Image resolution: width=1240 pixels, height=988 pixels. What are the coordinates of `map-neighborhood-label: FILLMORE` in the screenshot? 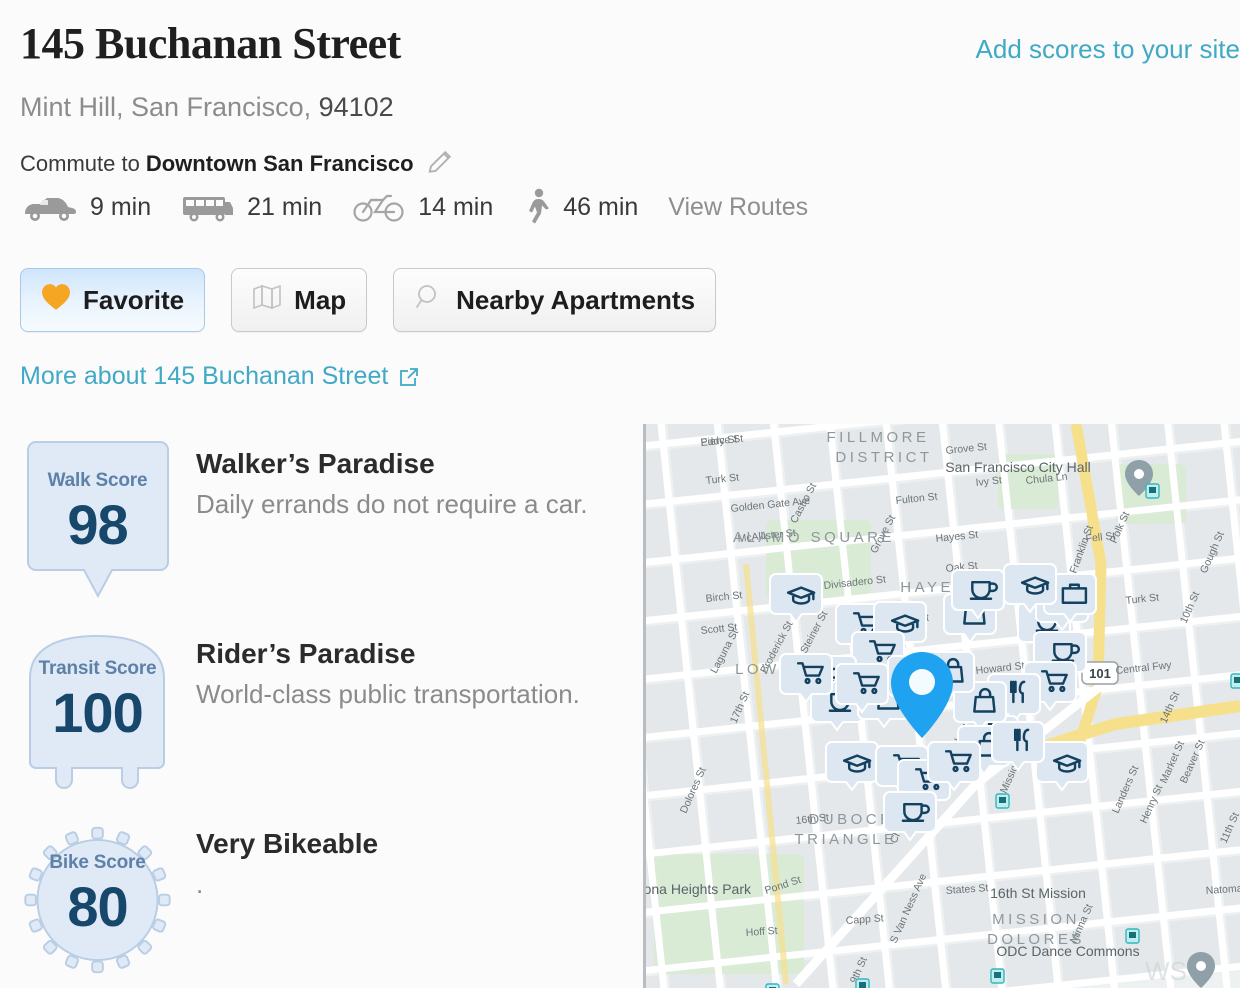 It's located at (877, 437).